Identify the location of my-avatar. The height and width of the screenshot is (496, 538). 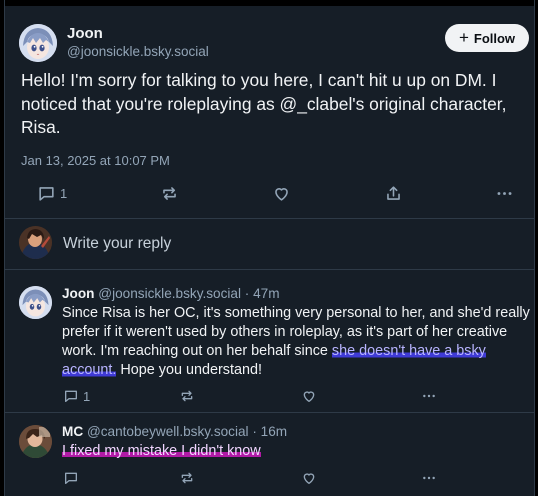
(35, 242).